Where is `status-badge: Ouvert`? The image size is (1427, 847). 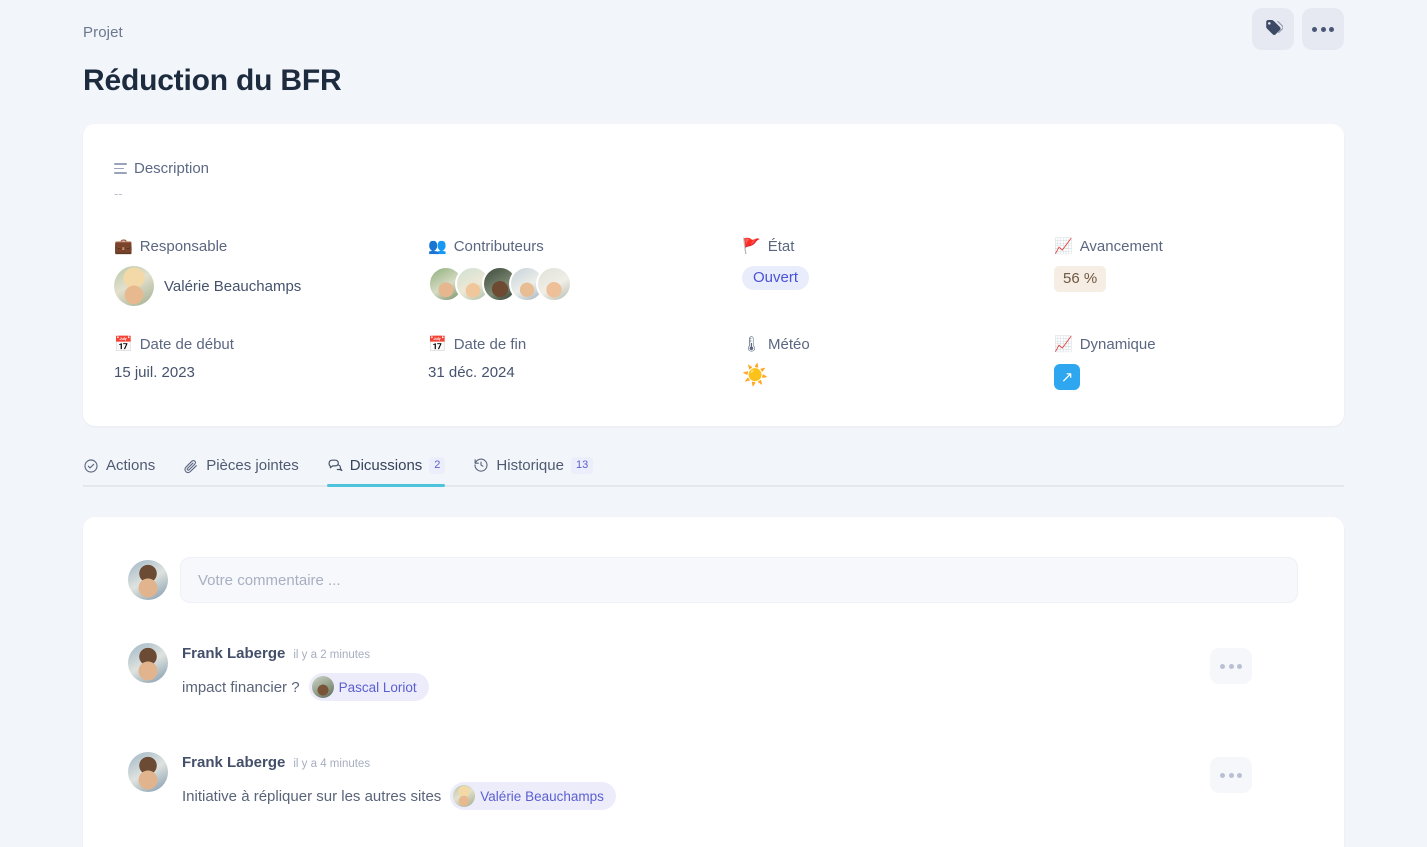
status-badge: Ouvert is located at coordinates (776, 278).